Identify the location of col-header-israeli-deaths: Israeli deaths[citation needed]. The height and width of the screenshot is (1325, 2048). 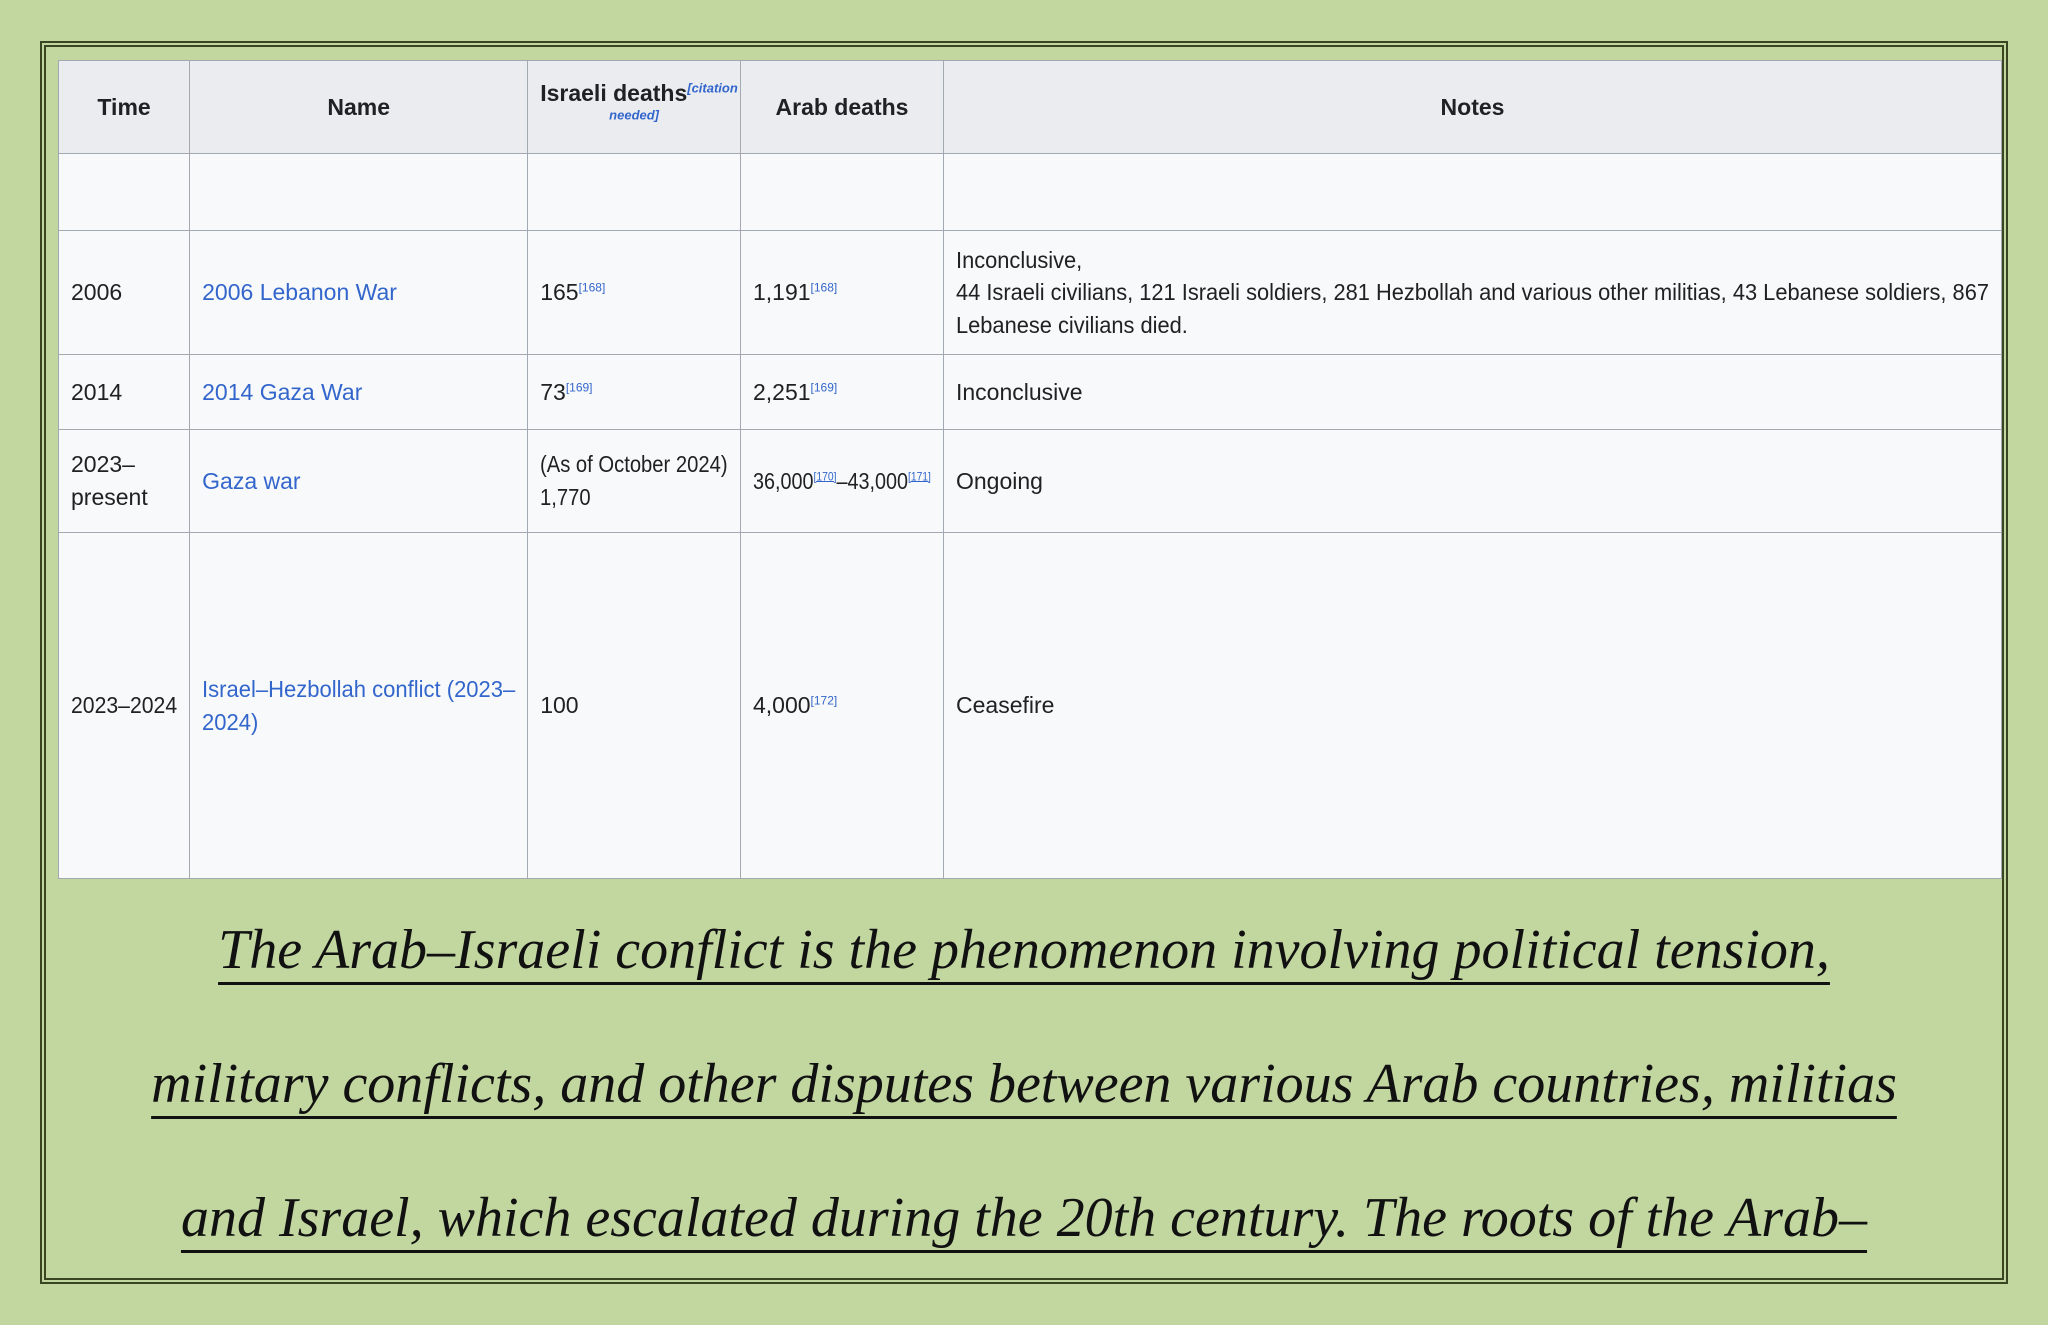
(634, 107).